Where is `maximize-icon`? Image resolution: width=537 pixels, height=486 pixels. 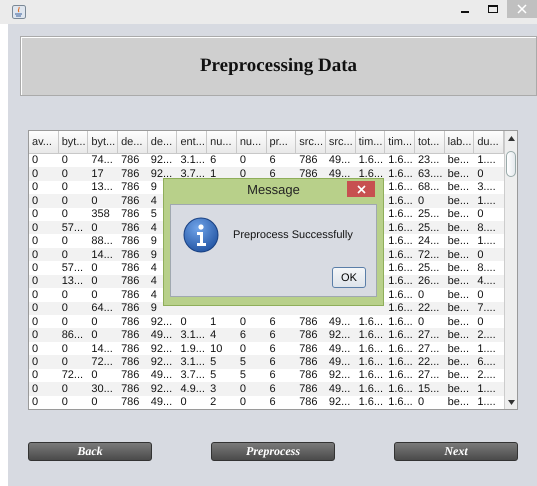 maximize-icon is located at coordinates (493, 9).